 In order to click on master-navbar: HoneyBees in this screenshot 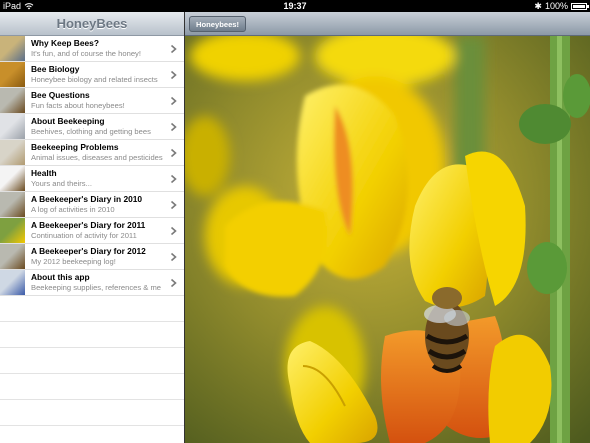, I will do `click(92, 24)`.